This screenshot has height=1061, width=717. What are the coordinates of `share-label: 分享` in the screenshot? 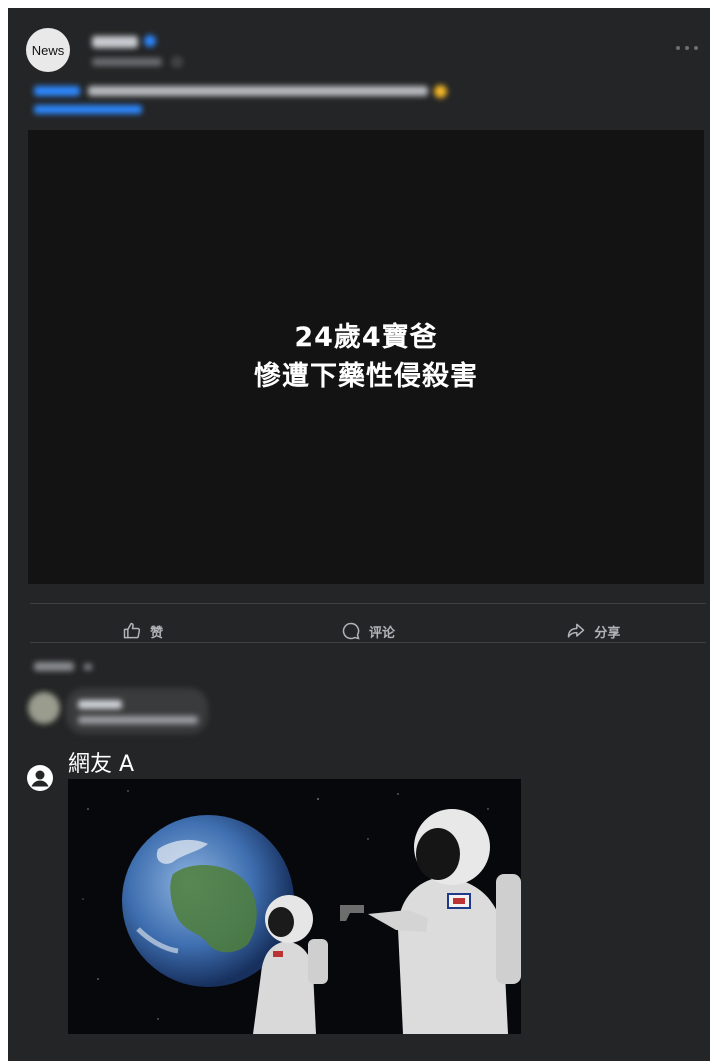 It's located at (607, 633).